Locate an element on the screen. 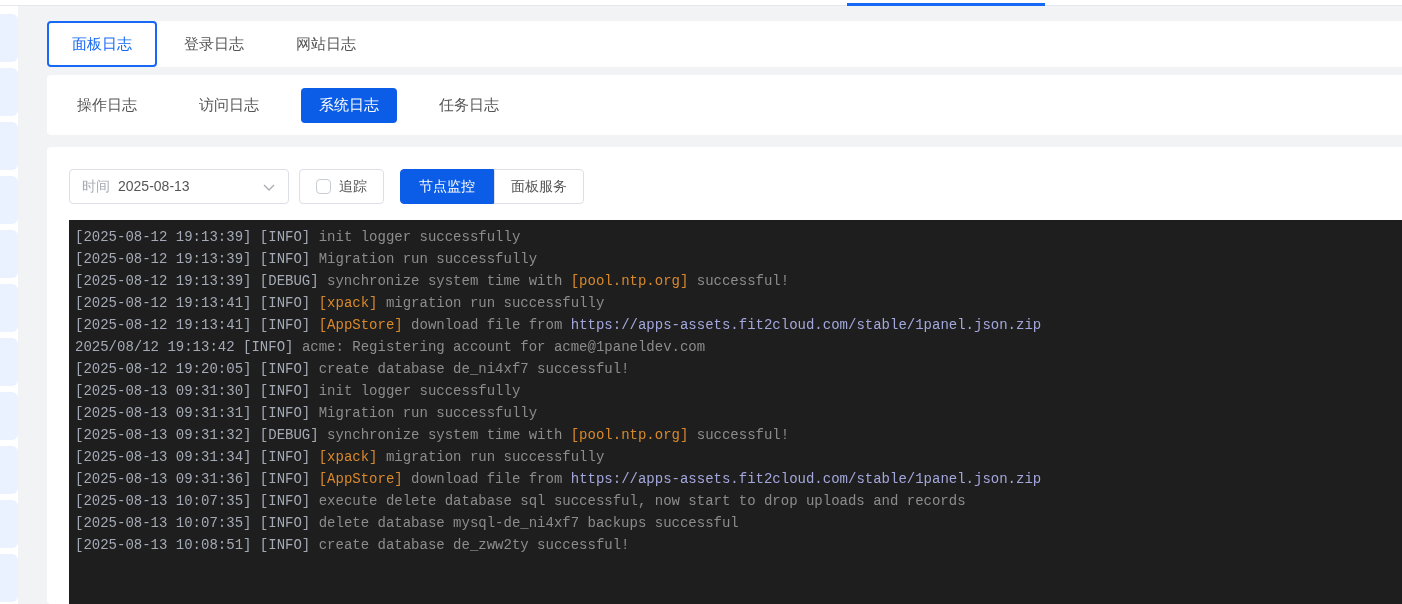 The height and width of the screenshot is (604, 1402). follow-checkbox: 追踪 is located at coordinates (341, 186).